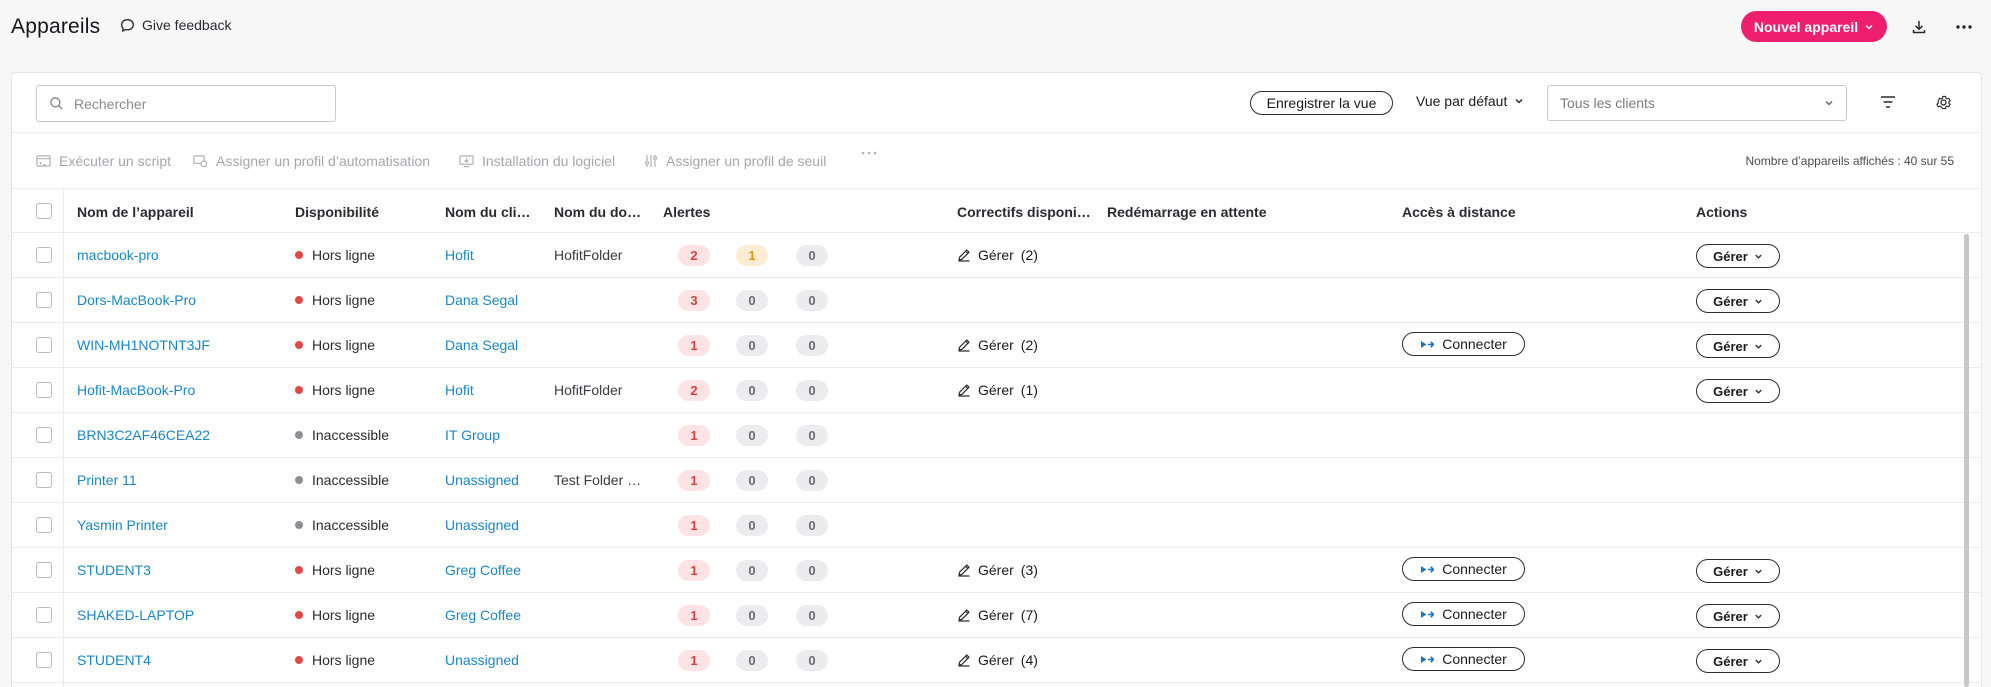 The width and height of the screenshot is (1991, 687). Describe the element at coordinates (103, 161) in the screenshot. I see `run-script-action: Exécuter un script` at that location.